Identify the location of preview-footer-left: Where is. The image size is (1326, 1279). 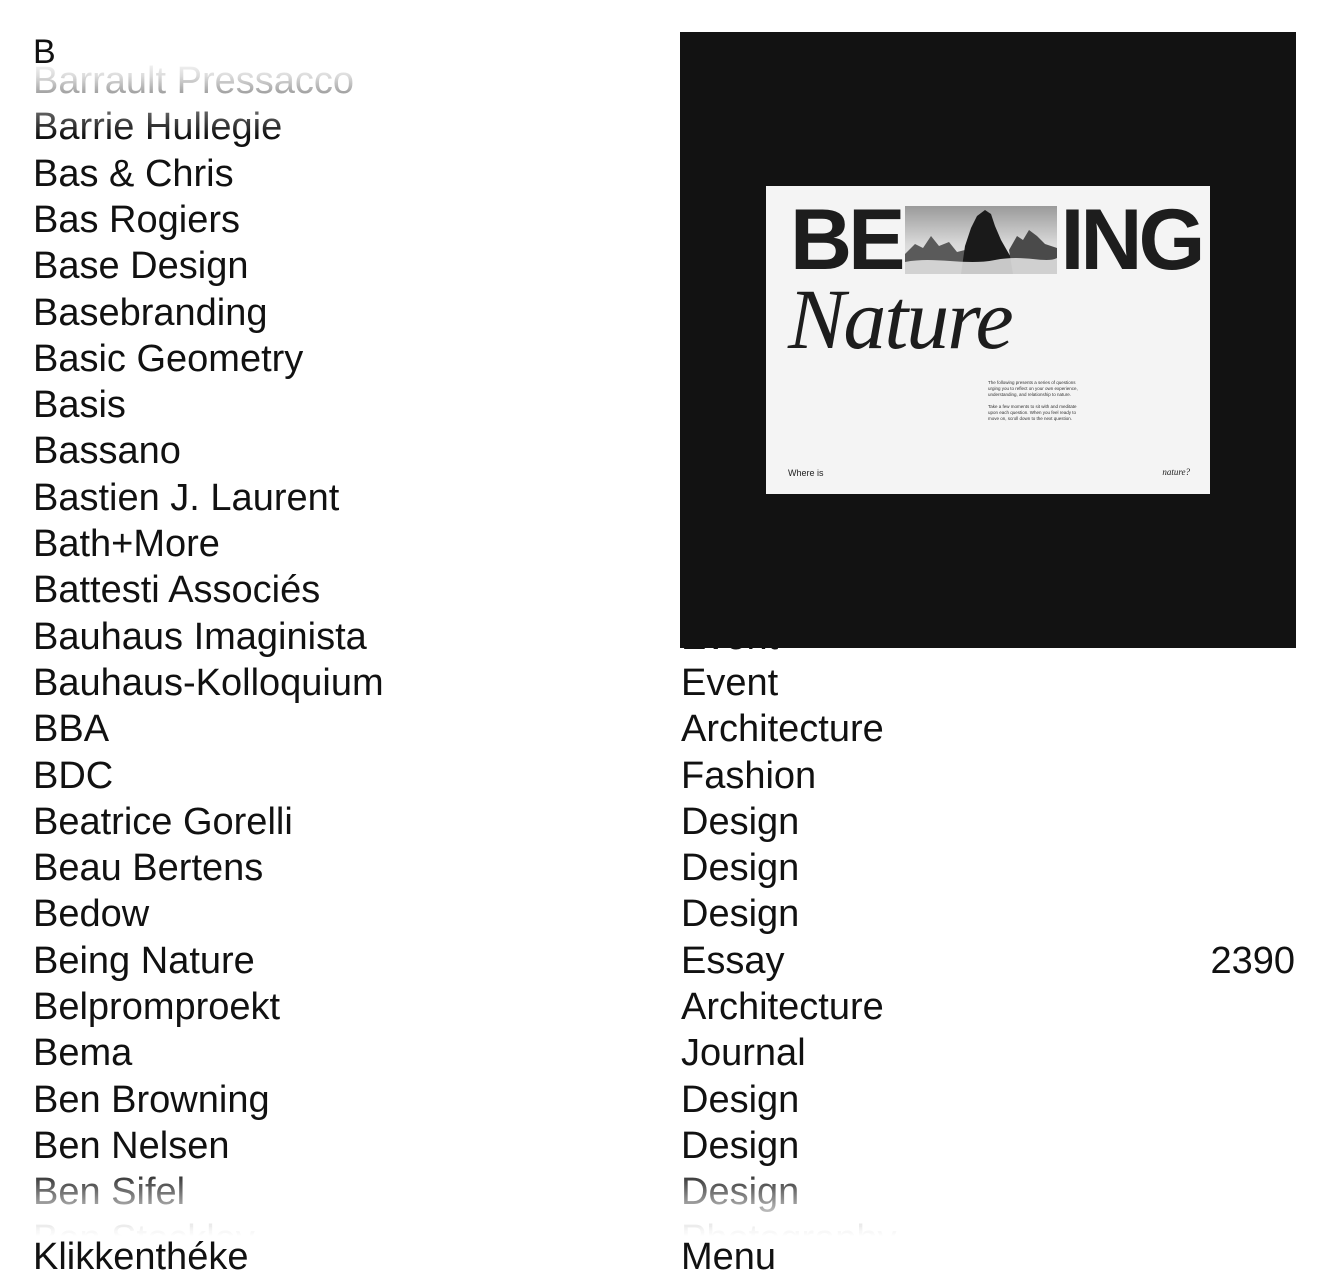
(806, 473).